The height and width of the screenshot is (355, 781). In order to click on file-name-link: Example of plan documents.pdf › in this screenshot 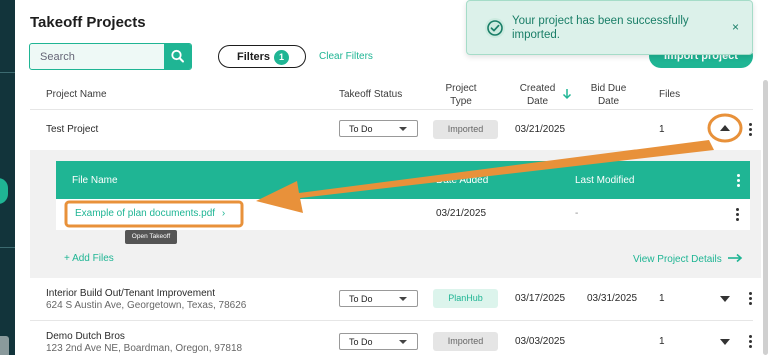, I will do `click(150, 213)`.